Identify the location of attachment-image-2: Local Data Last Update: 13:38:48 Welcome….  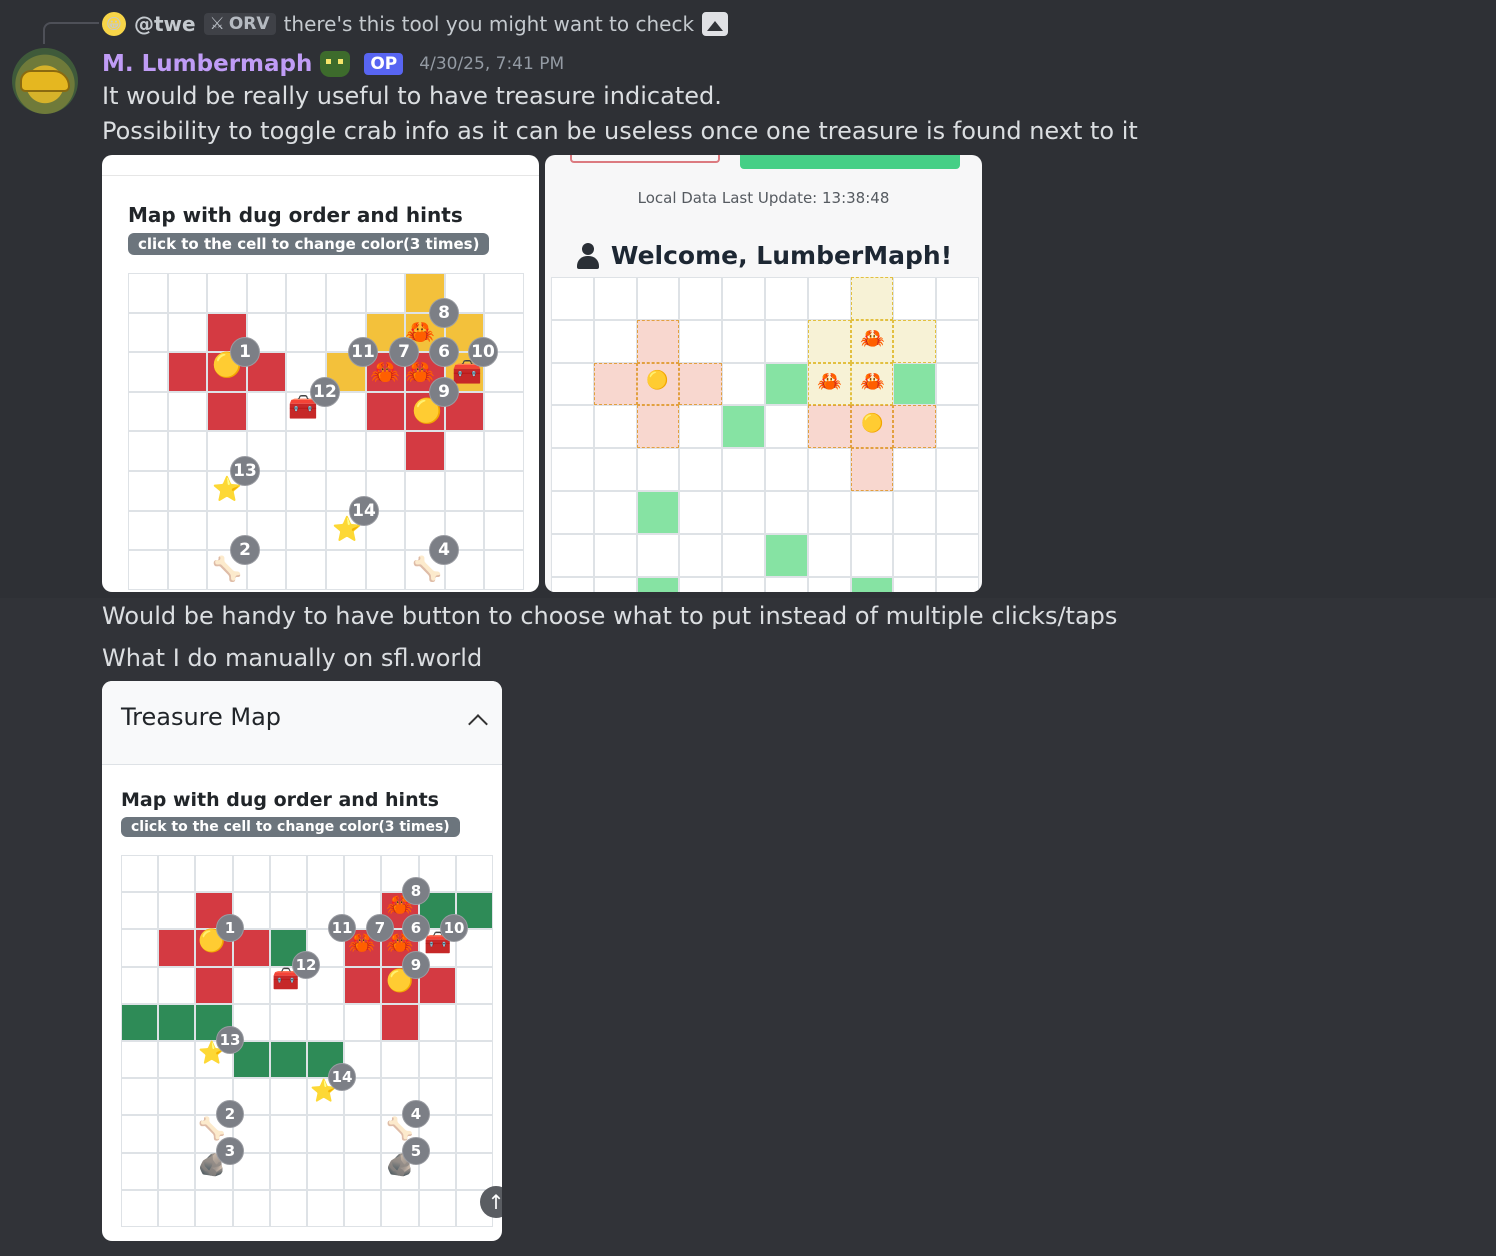
(763, 373).